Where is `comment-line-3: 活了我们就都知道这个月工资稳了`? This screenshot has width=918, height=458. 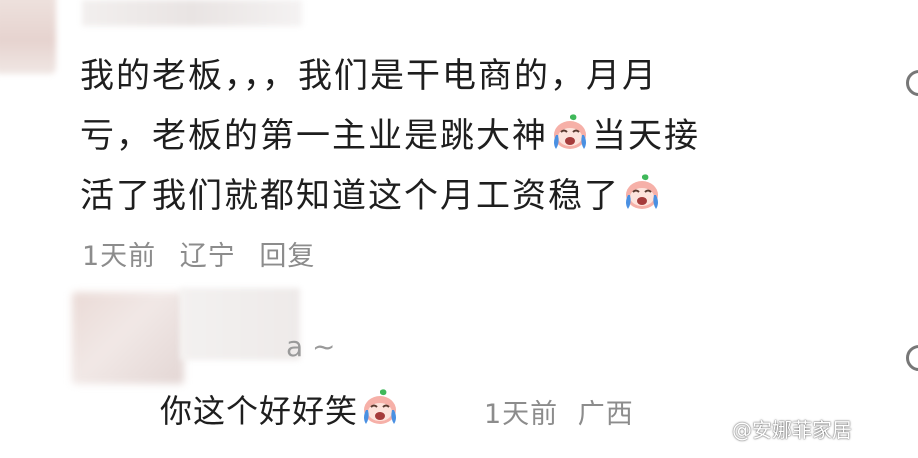
comment-line-3: 活了我们就都知道这个月工资稳了 is located at coordinates (460, 196).